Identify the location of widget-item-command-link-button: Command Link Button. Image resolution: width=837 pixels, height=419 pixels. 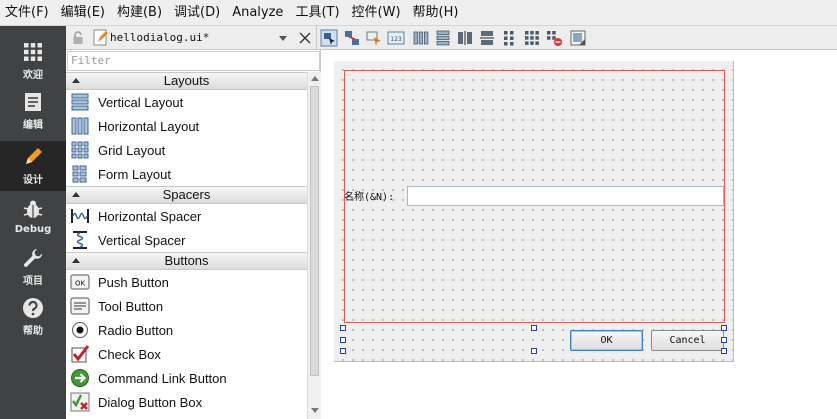
(186, 378).